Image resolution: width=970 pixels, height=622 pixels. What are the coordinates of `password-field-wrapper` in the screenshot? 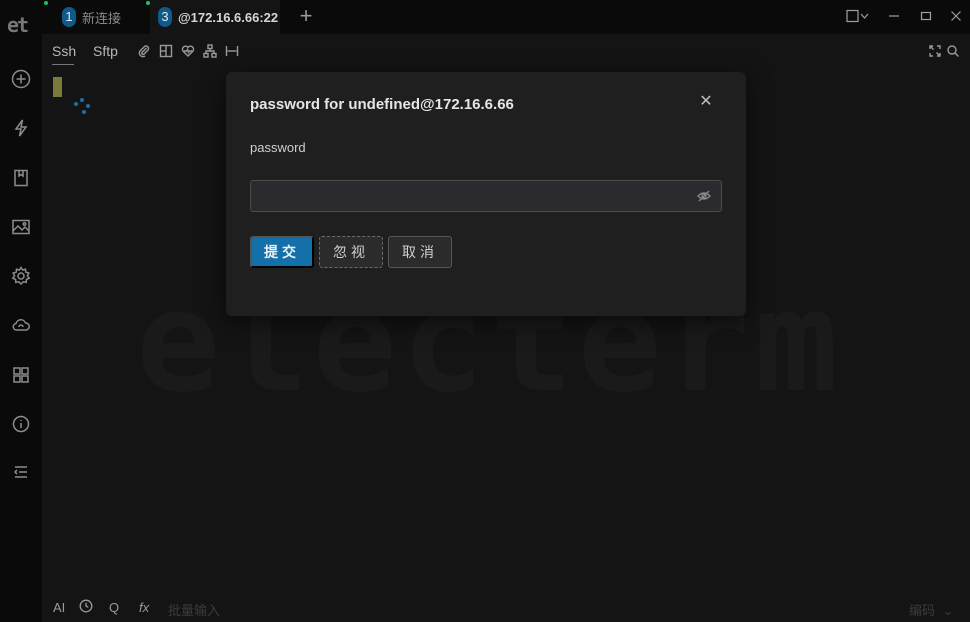 It's located at (486, 196).